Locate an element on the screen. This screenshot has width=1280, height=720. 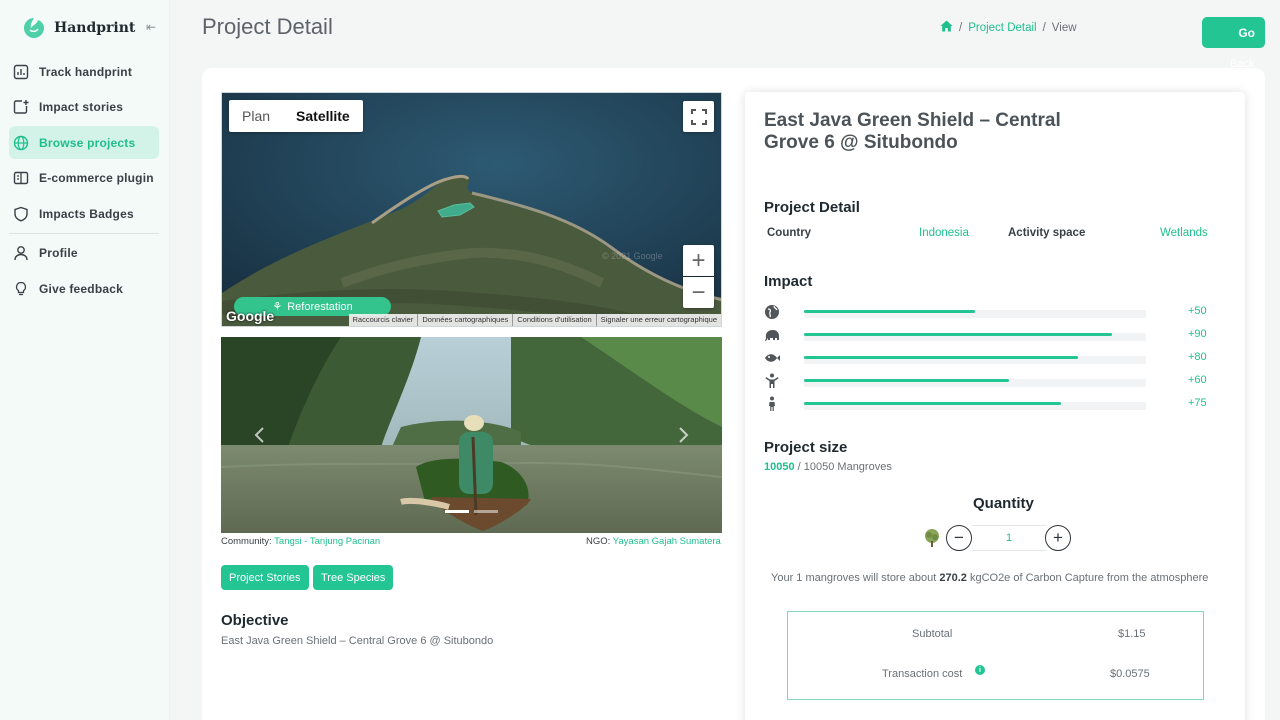
map-watermark: © 2021 Google is located at coordinates (632, 256).